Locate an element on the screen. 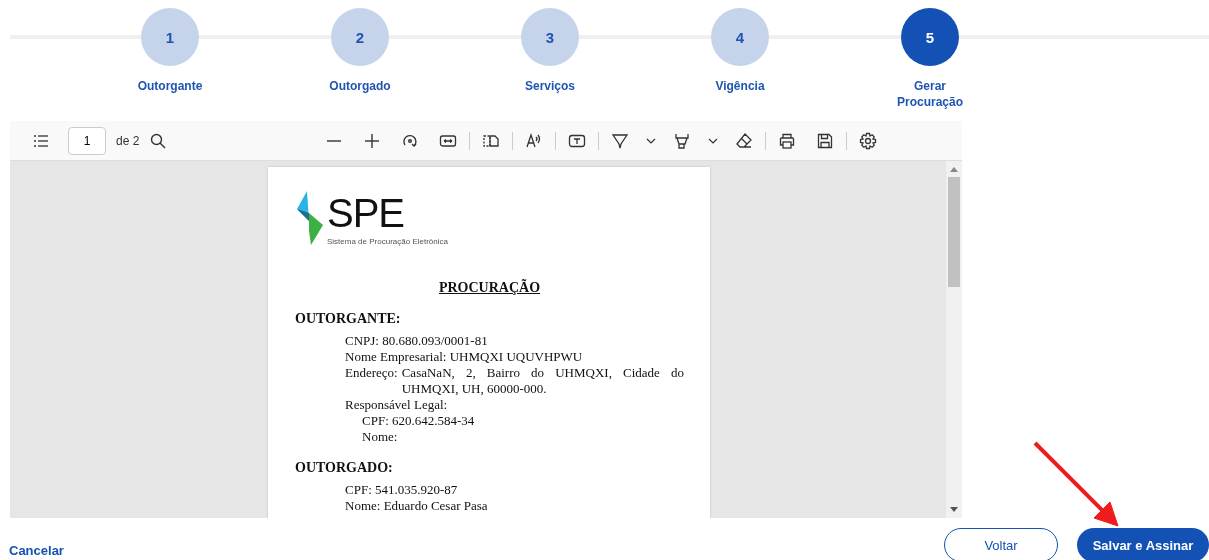  document-line: Responsável Legal: is located at coordinates (396, 405).